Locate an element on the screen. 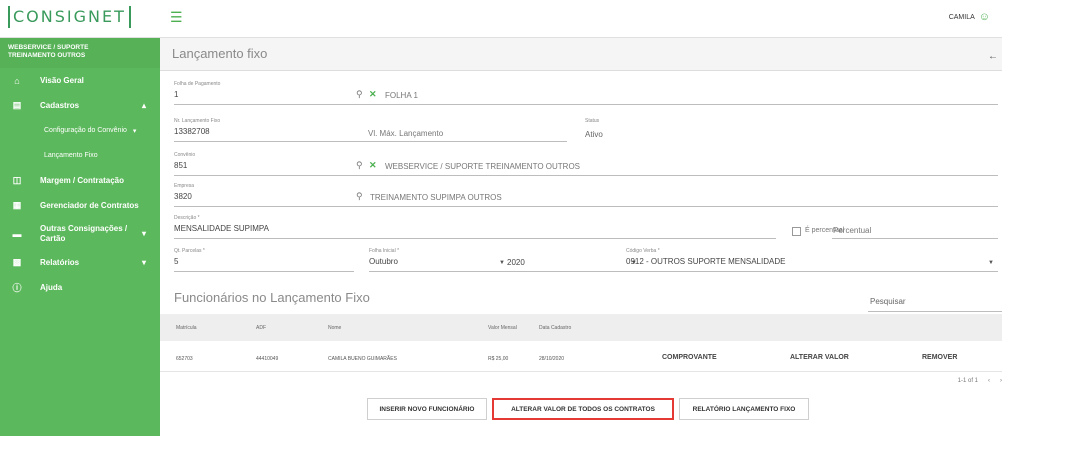 This screenshot has height=453, width=1067. field-value: 1 is located at coordinates (176, 94).